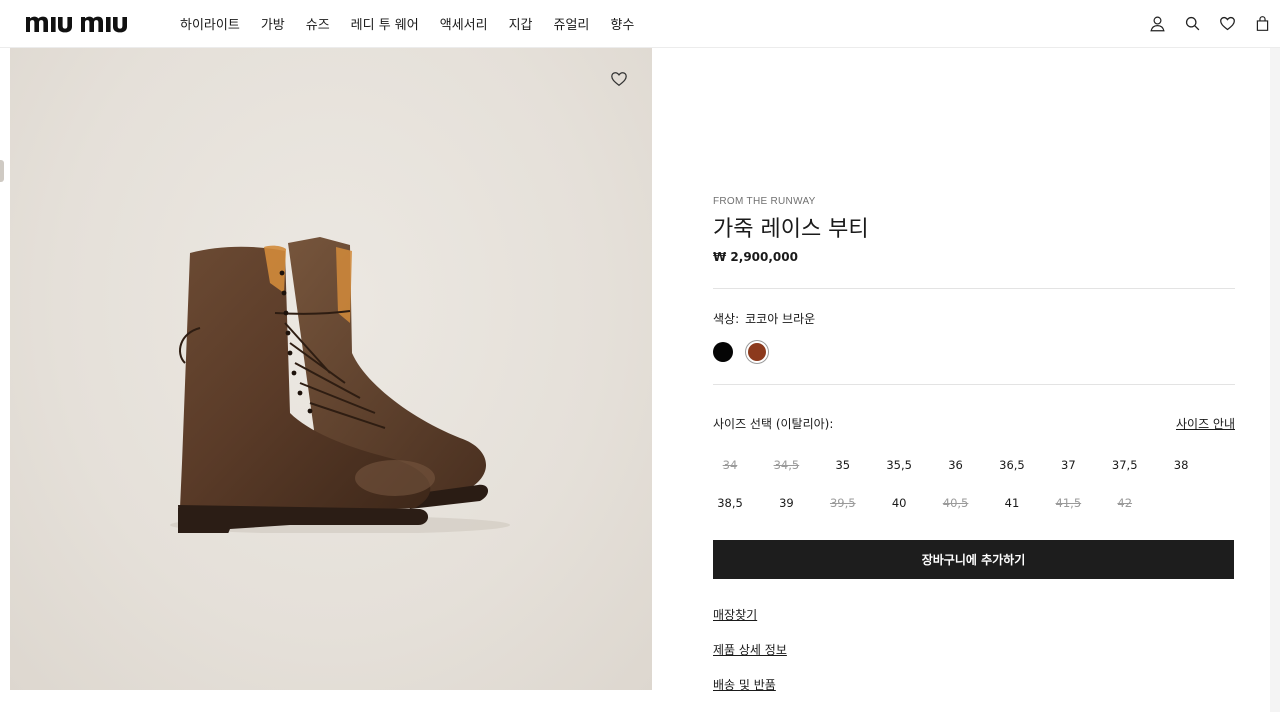 Image resolution: width=1280 pixels, height=712 pixels. Describe the element at coordinates (735, 614) in the screenshot. I see `store-locator-link: 매장찾기` at that location.